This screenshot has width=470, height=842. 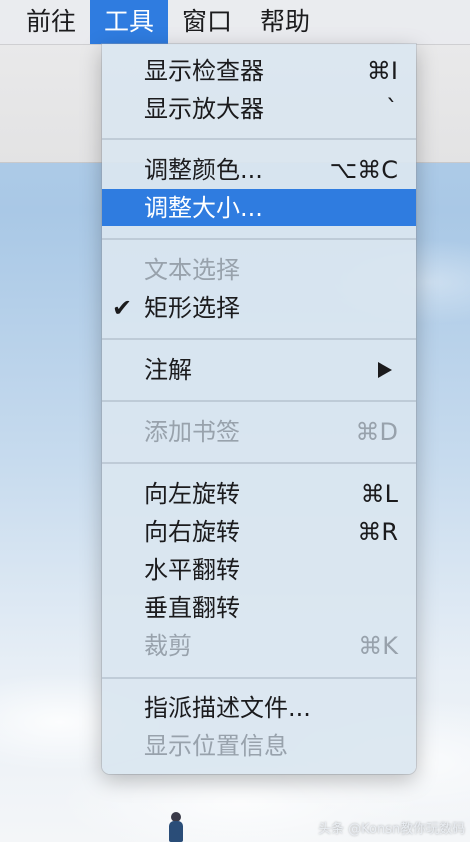 I want to click on submenu-arrow-icon, so click(x=385, y=370).